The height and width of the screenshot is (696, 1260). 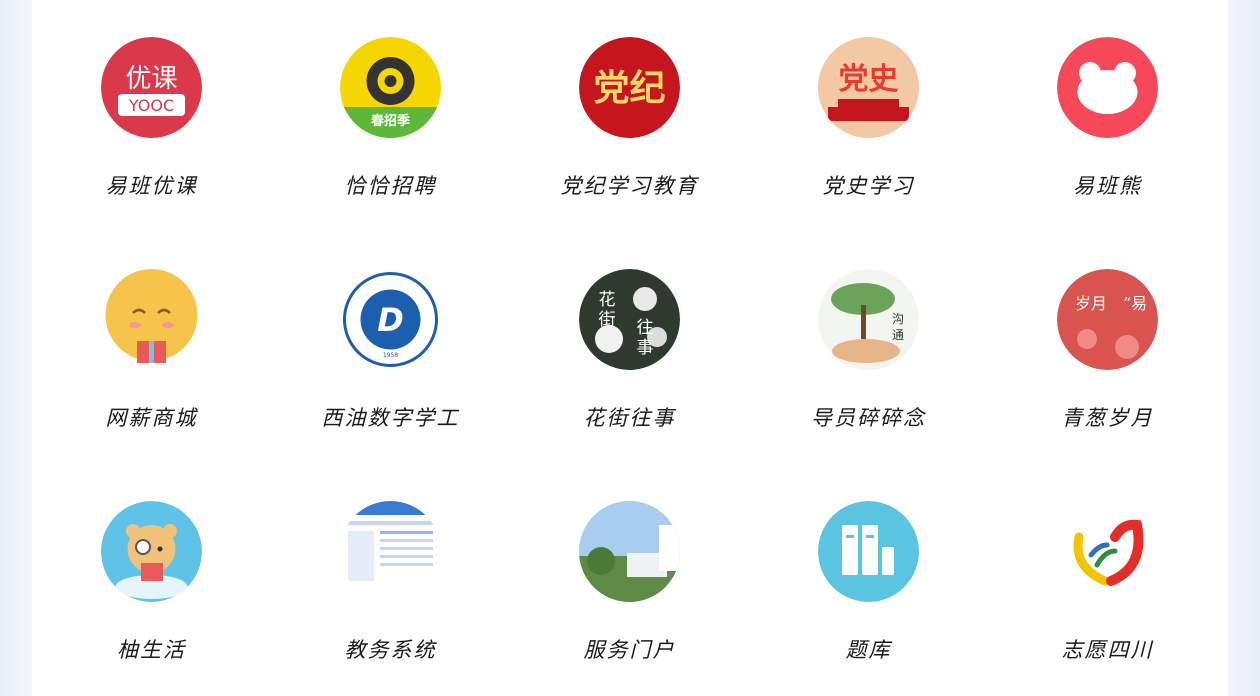 I want to click on app-label: 导员碎碎念, so click(x=868, y=418).